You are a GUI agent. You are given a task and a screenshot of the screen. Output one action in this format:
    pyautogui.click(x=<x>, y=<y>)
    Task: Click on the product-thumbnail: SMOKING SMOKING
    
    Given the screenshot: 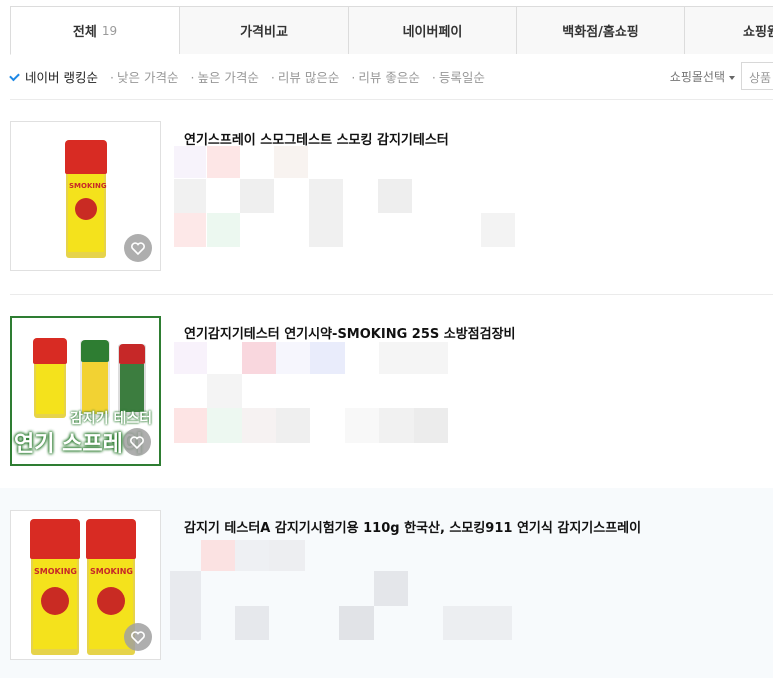 What is the action you would take?
    pyautogui.click(x=85, y=585)
    